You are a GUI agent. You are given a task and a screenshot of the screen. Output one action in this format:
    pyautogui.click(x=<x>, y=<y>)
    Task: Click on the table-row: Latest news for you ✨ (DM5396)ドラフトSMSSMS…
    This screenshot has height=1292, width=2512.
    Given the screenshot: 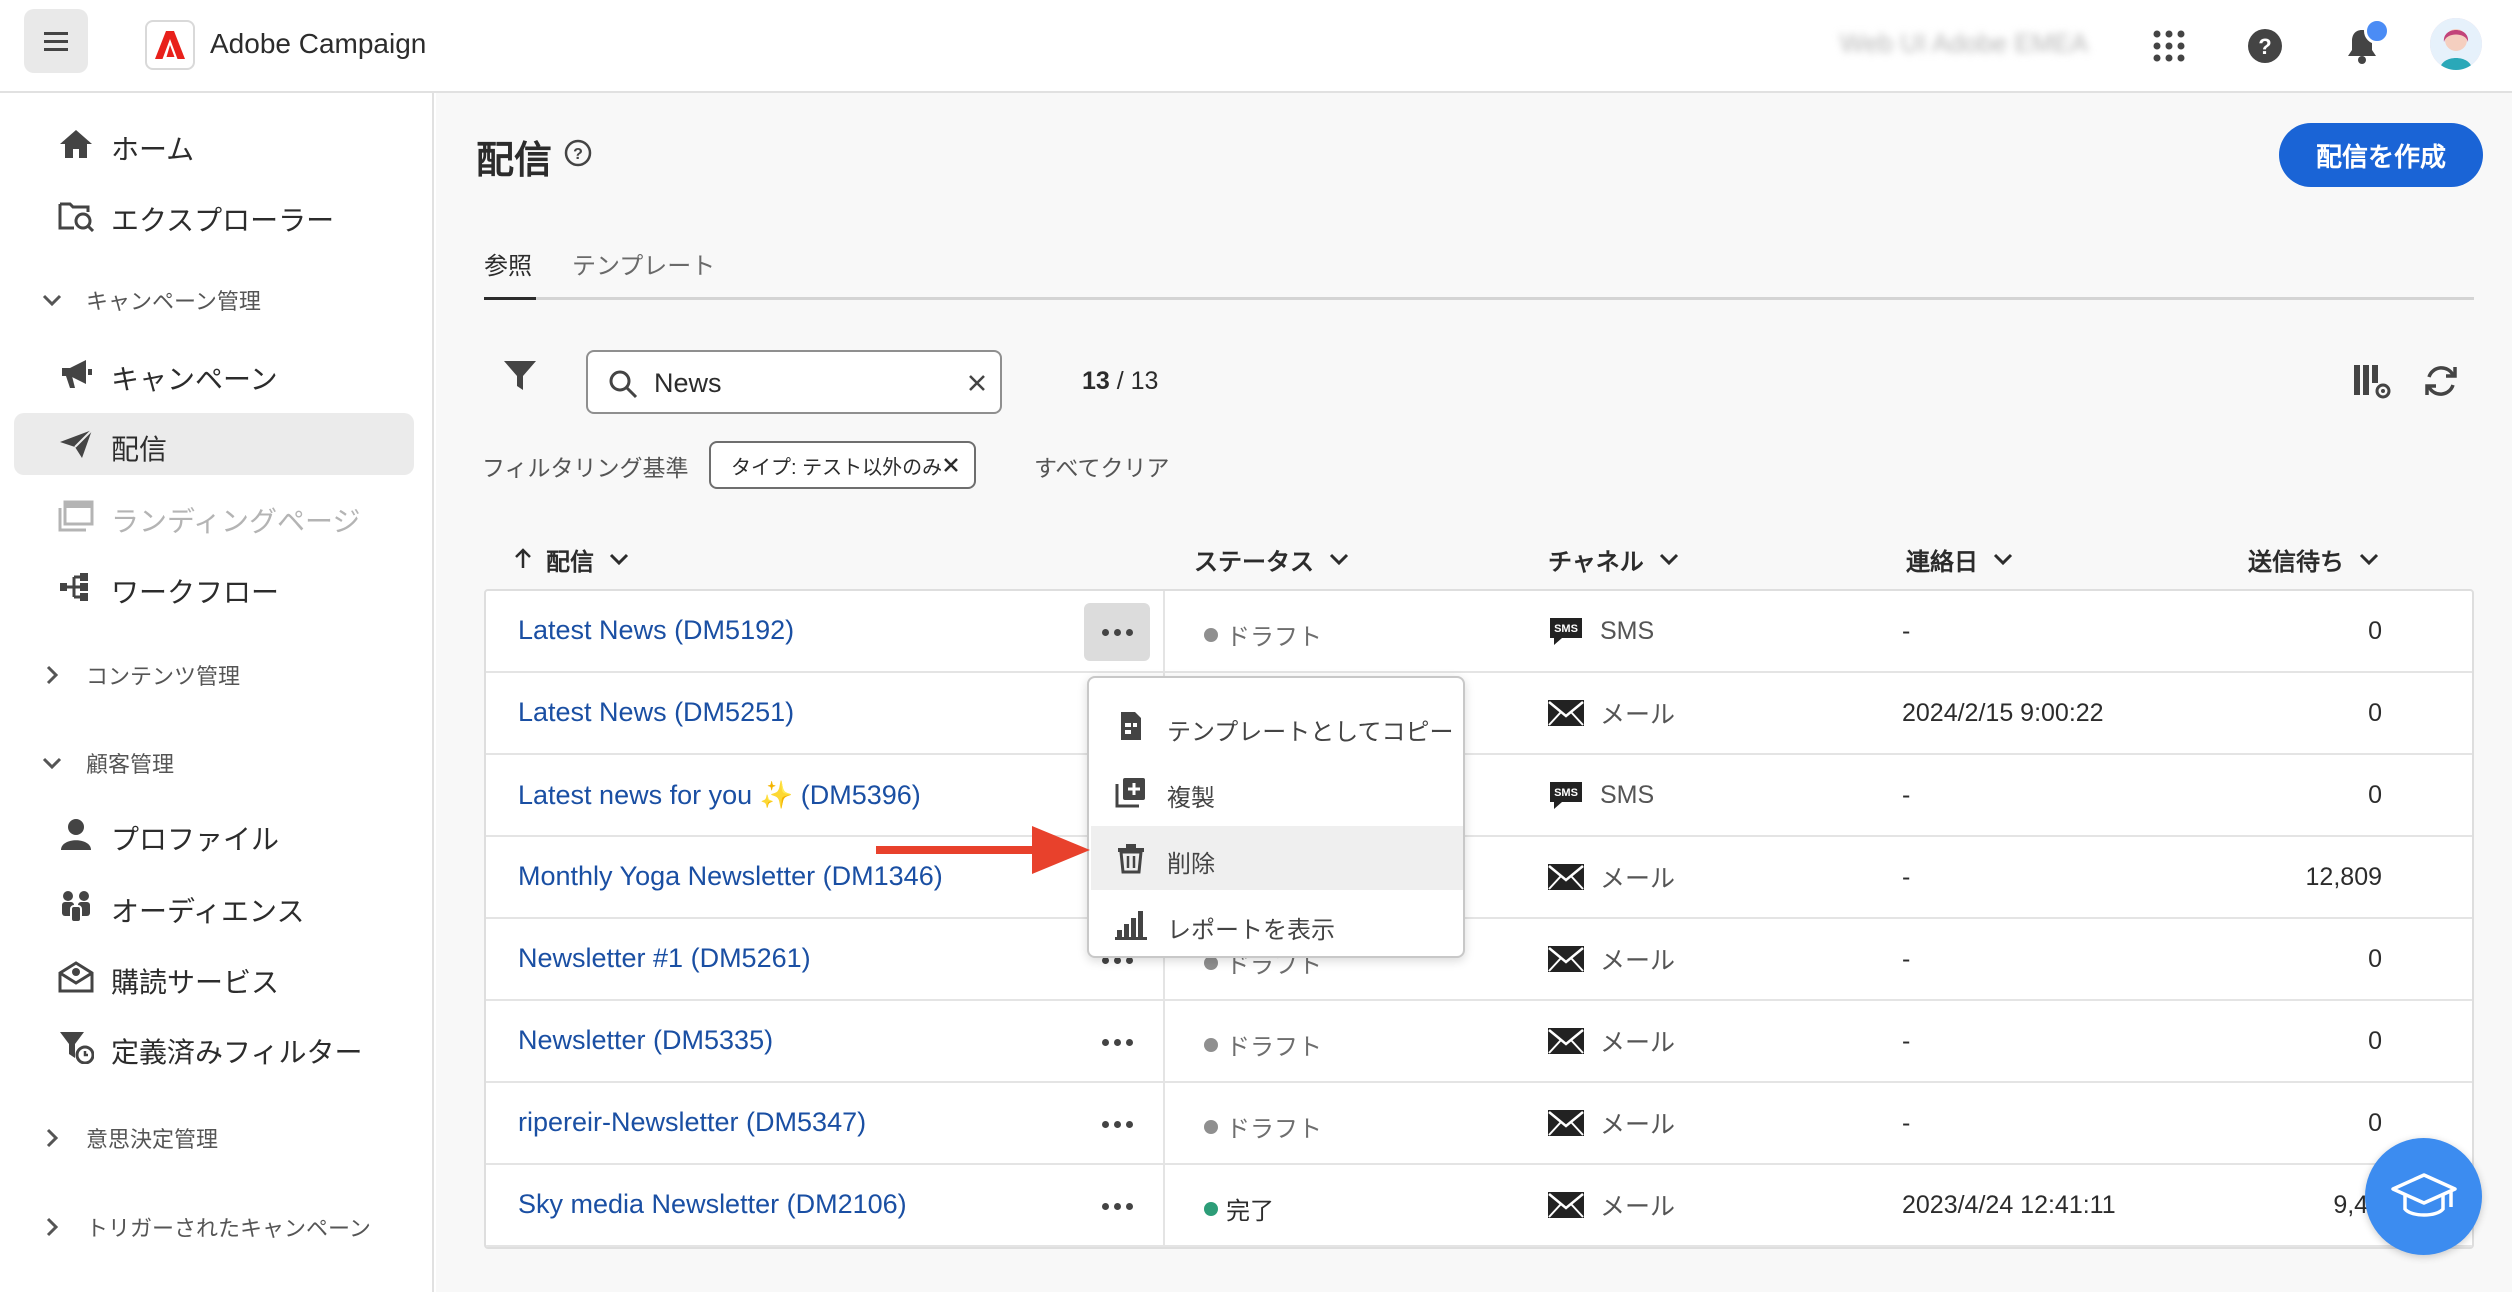 What is the action you would take?
    pyautogui.click(x=1479, y=796)
    